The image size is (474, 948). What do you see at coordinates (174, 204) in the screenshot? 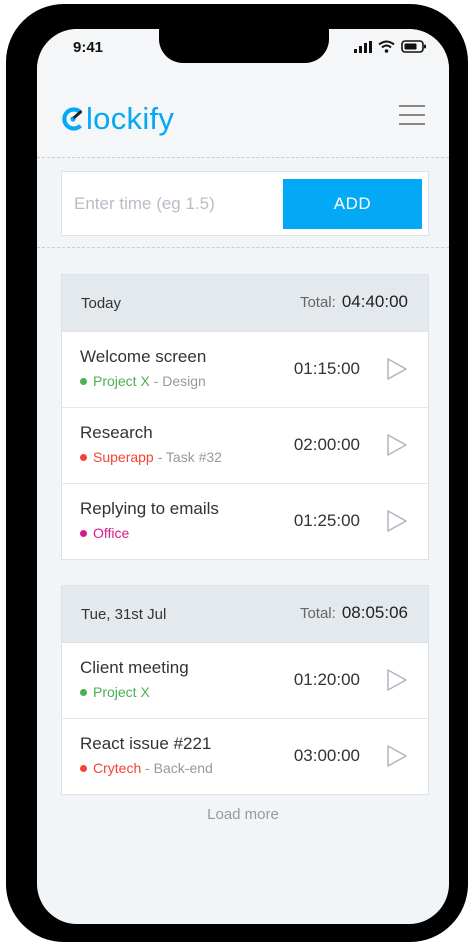
I see `time-input` at bounding box center [174, 204].